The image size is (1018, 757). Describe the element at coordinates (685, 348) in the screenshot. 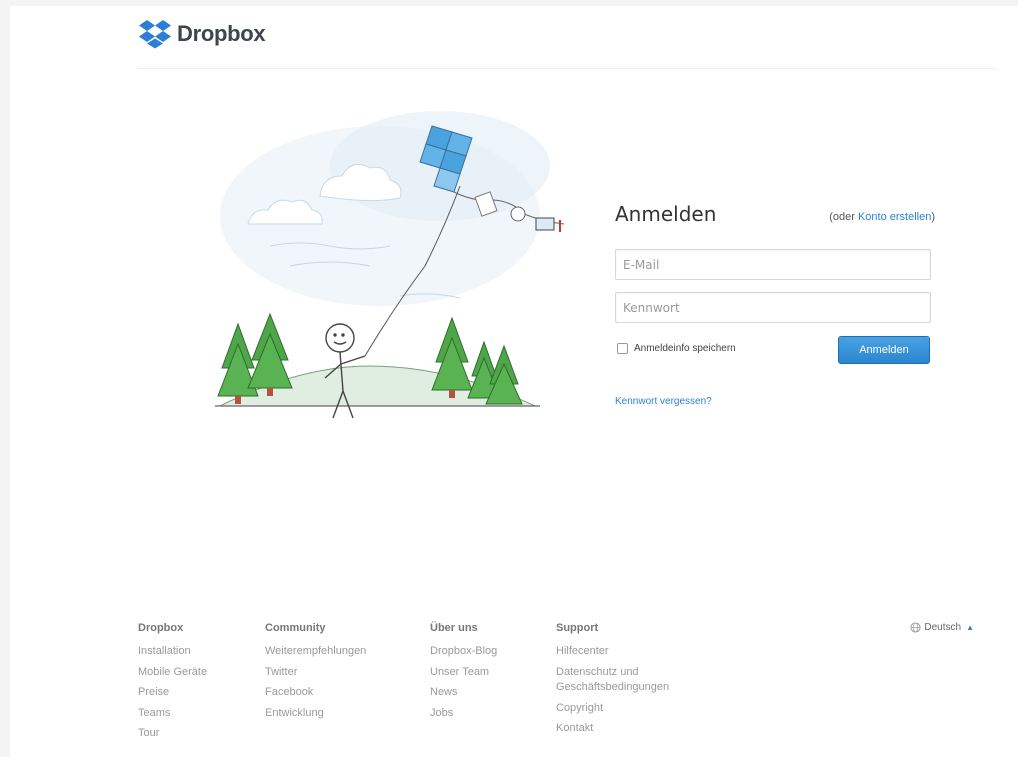

I see `remember-label: Anmeldeinfo speichern` at that location.